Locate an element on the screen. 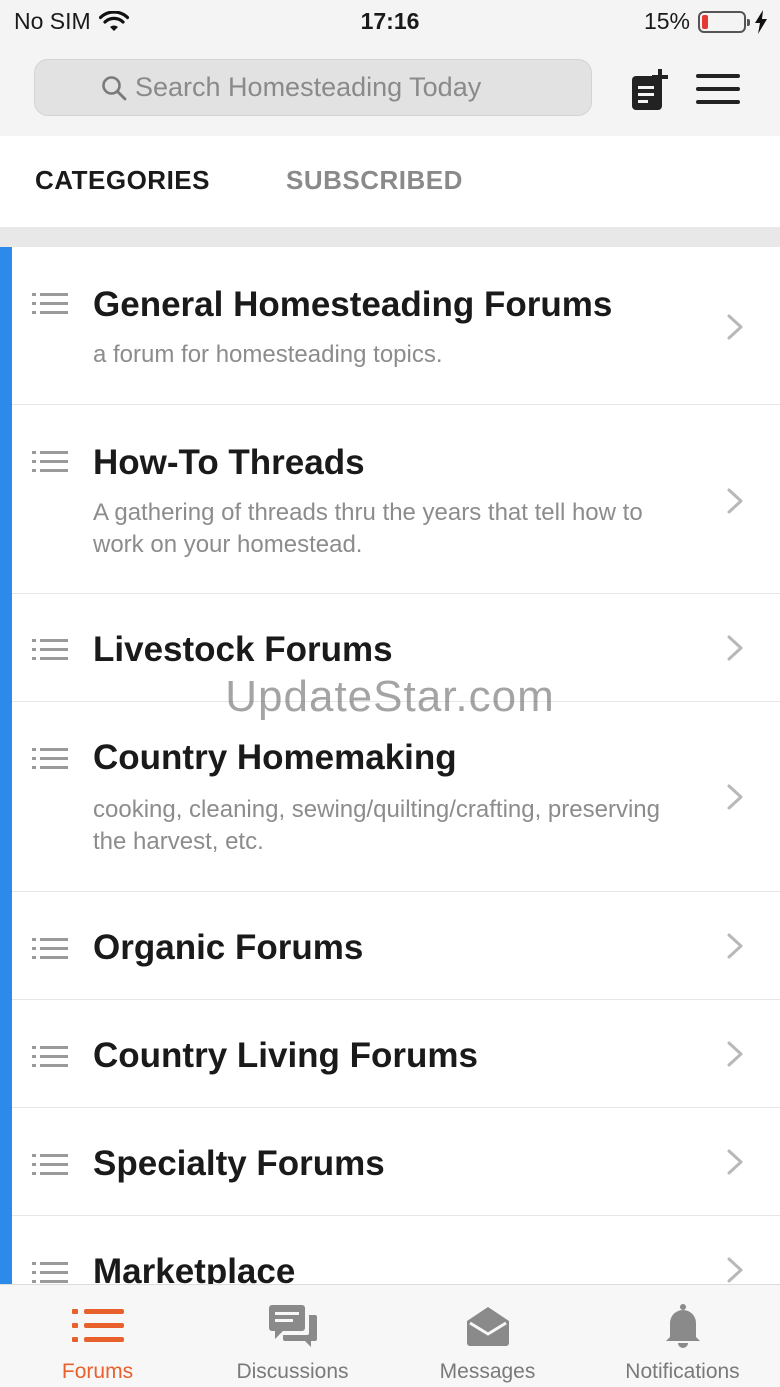  nav-discussions: Discussions is located at coordinates (292, 1336).